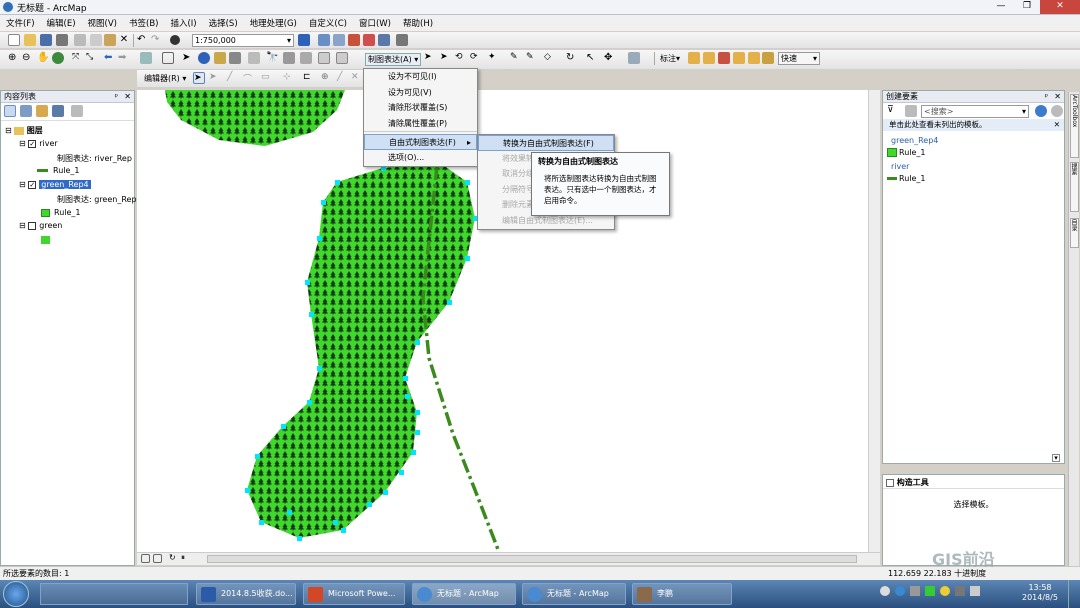  Describe the element at coordinates (175, 559) in the screenshot. I see `refresh-icon: ↻` at that location.